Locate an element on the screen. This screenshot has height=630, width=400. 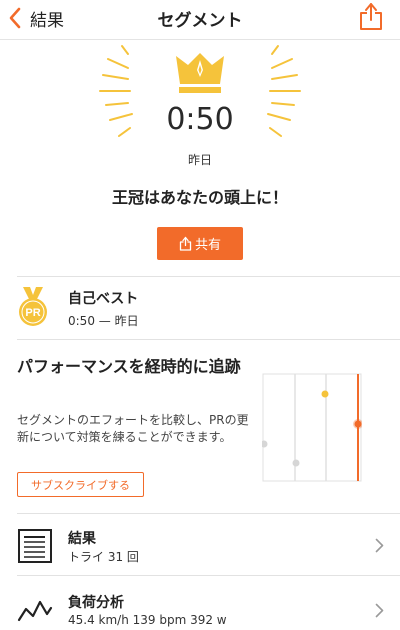
power-analysis-title: 負荷分析 is located at coordinates (96, 603).